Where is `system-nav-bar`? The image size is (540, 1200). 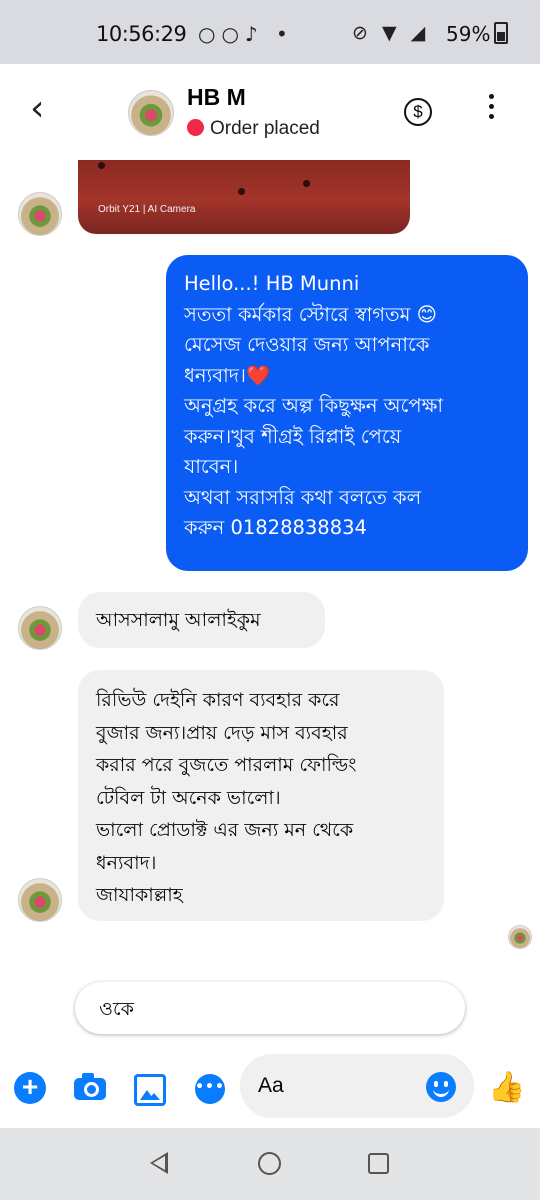 system-nav-bar is located at coordinates (270, 1164).